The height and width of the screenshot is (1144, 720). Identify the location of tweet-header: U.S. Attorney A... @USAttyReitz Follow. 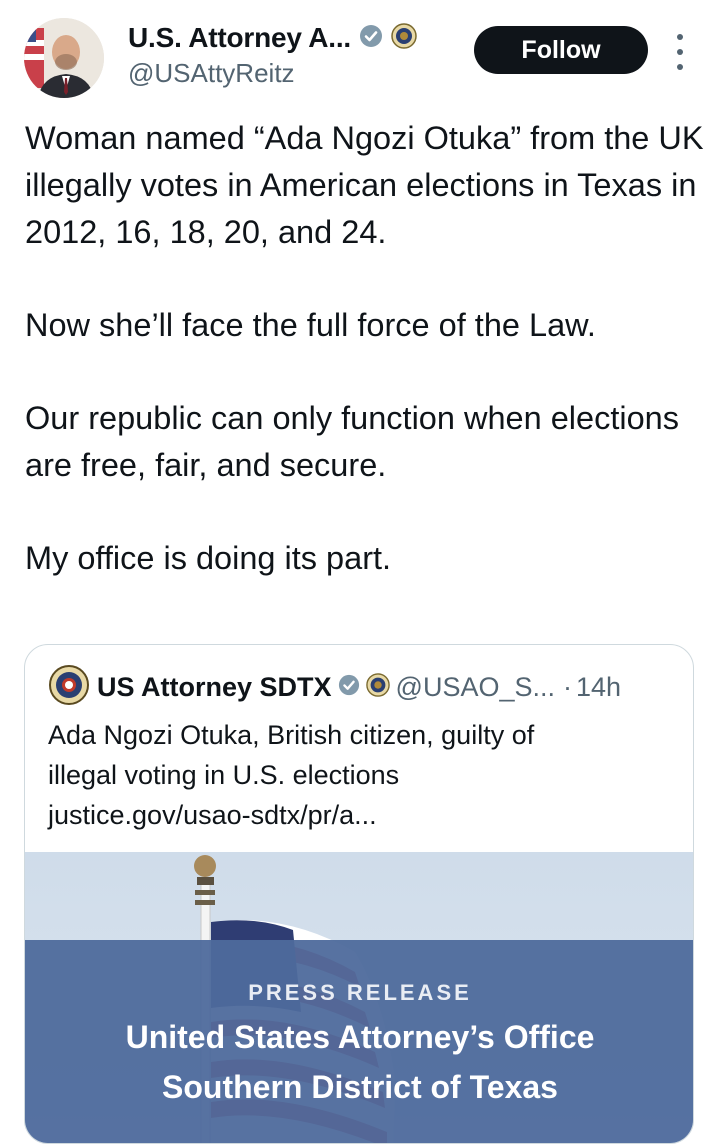
(360, 55).